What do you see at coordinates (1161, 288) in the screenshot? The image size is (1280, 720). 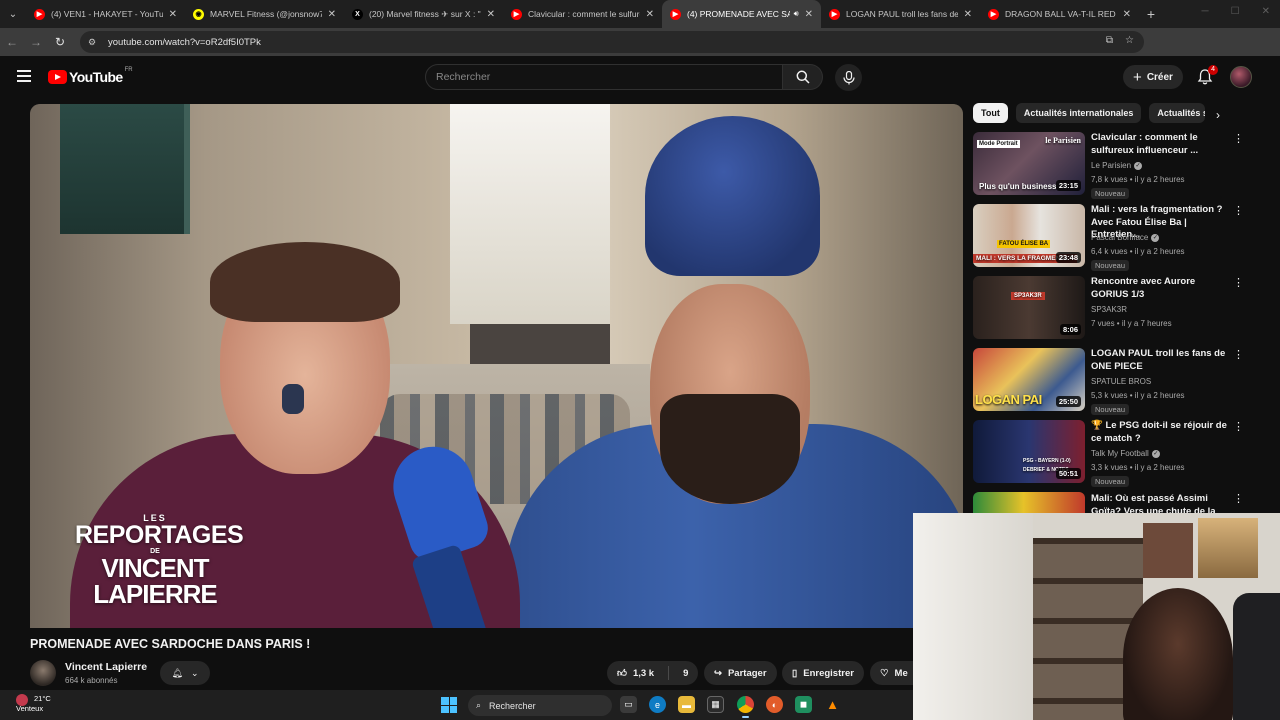 I see `recommendation-title: Rencontre avec Aurore GORIUS 1/3` at bounding box center [1161, 288].